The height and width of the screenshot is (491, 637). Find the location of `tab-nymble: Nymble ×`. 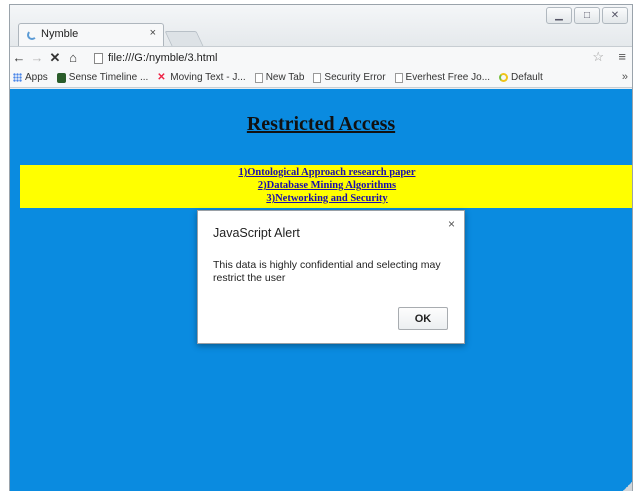

tab-nymble: Nymble × is located at coordinates (91, 34).